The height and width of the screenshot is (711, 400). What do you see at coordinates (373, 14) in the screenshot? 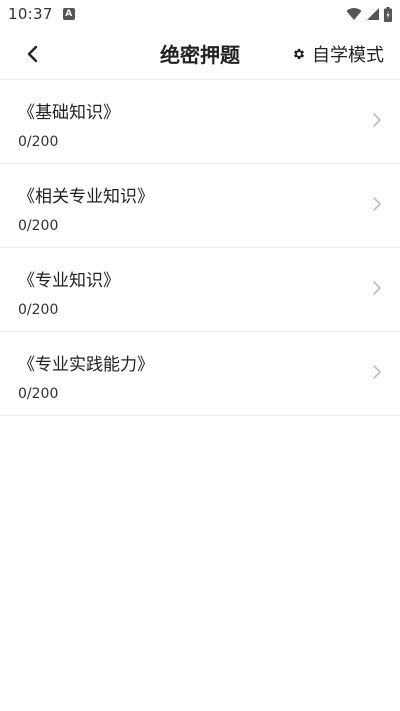
I see `cell-signal-icon` at bounding box center [373, 14].